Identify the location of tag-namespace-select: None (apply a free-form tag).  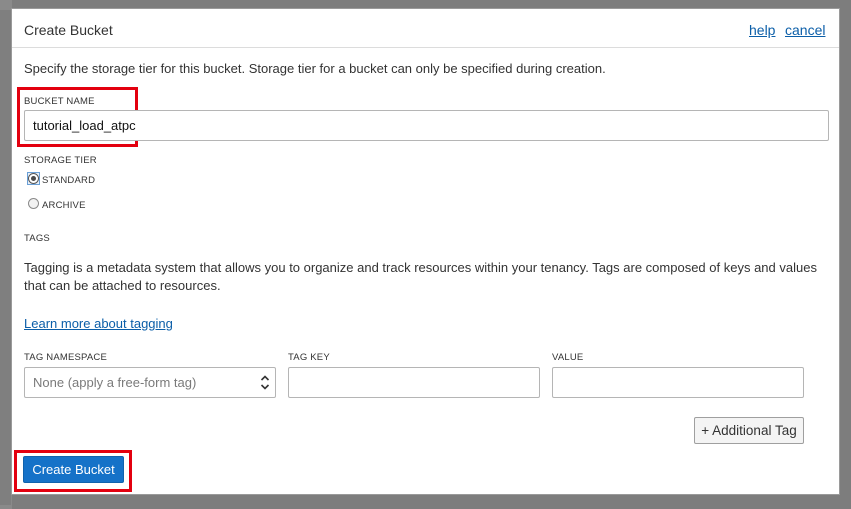
(150, 382).